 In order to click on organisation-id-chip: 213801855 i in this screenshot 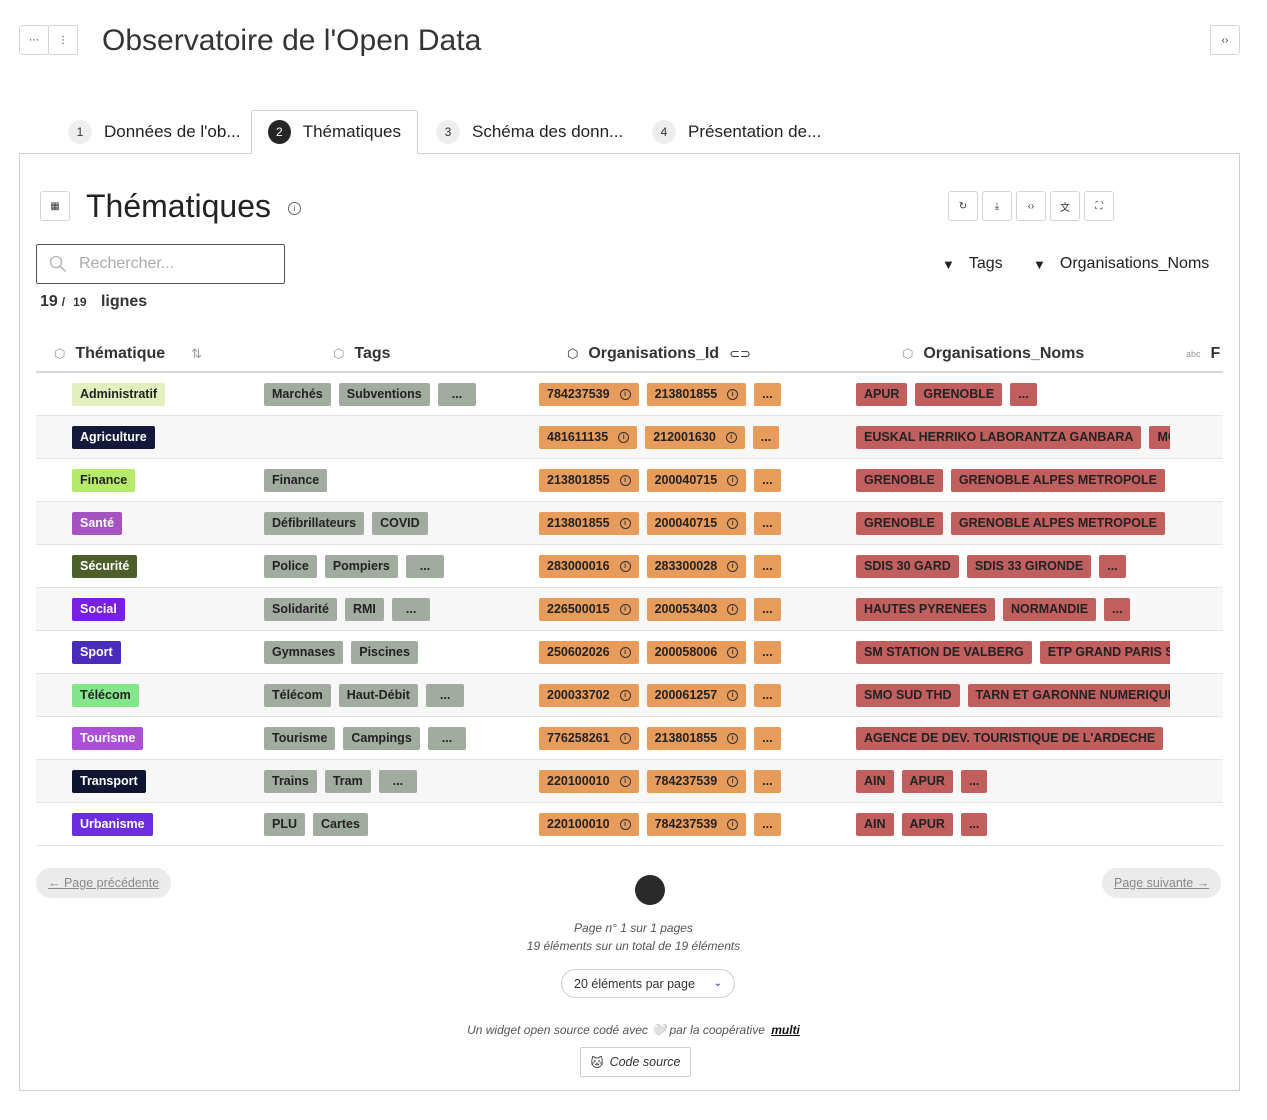, I will do `click(696, 394)`.